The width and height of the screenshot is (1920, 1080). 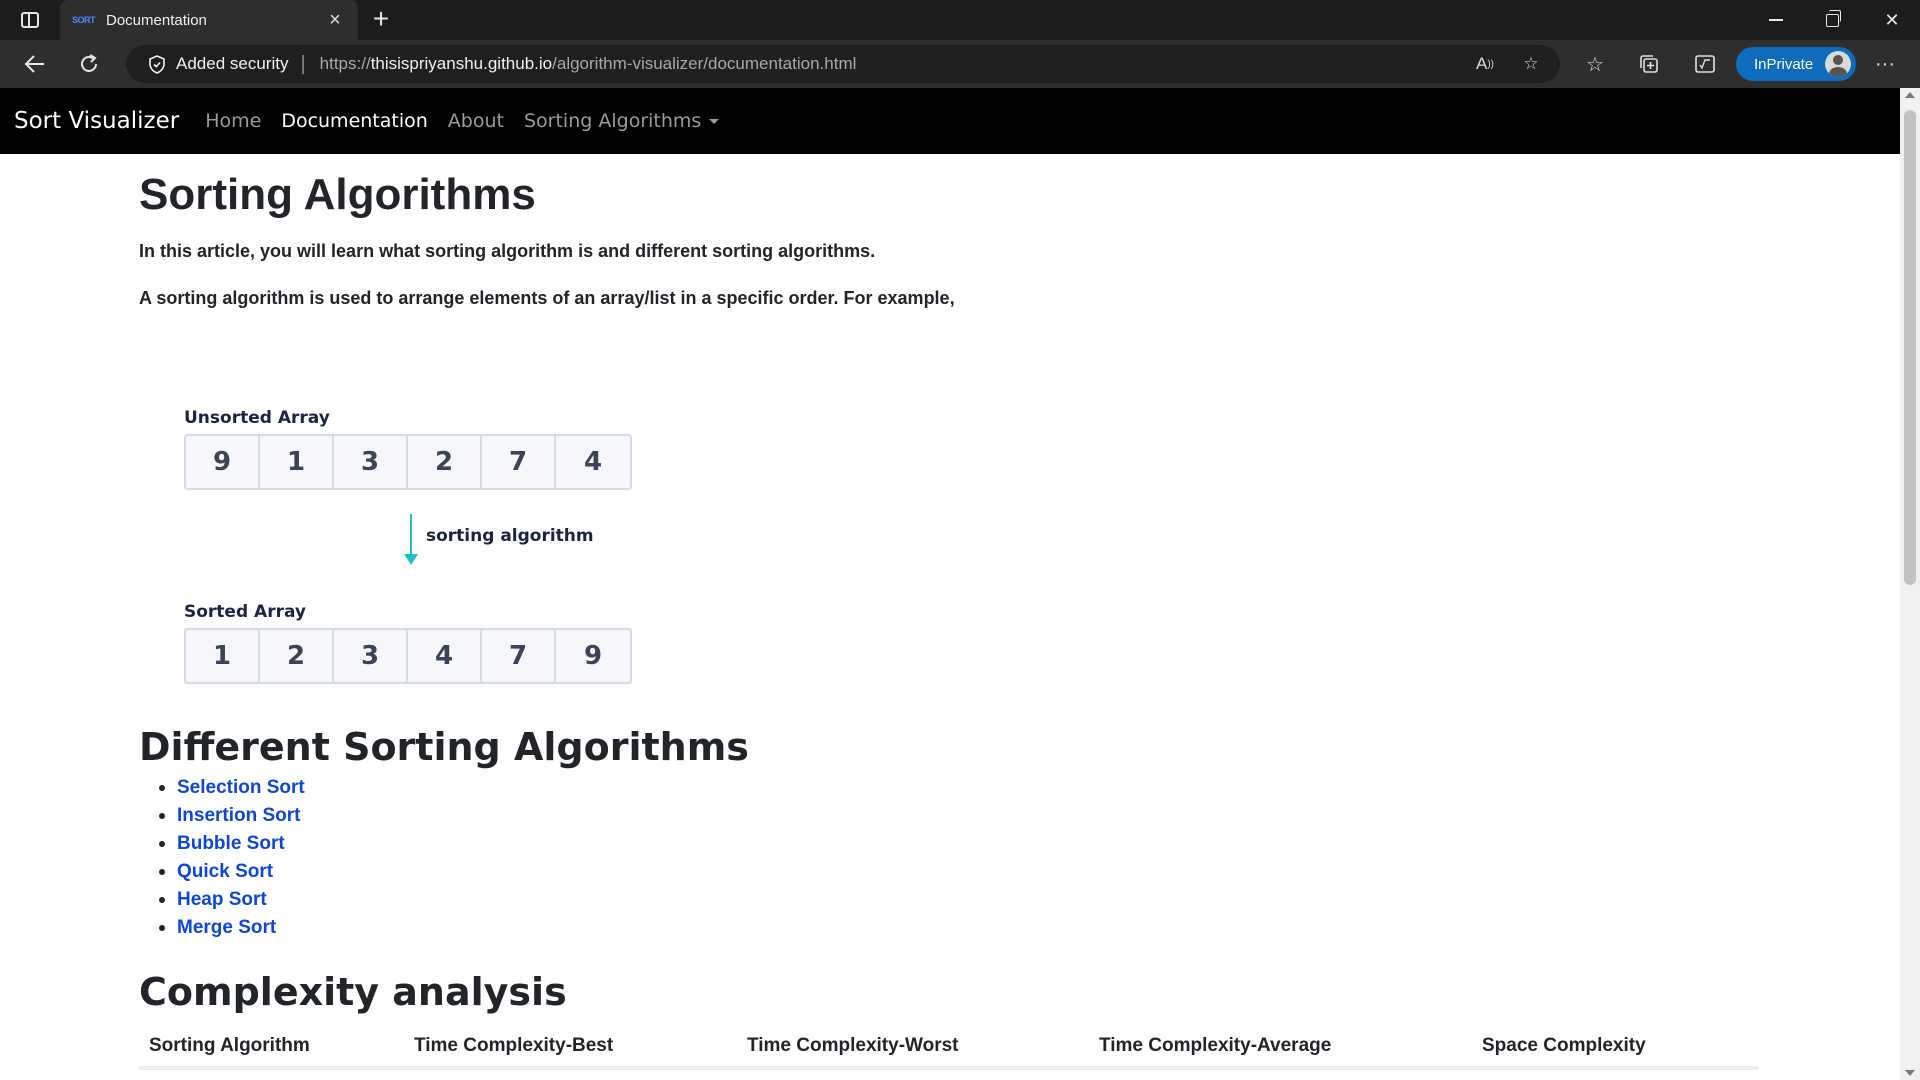 What do you see at coordinates (1705, 64) in the screenshot?
I see `math-solver-icon` at bounding box center [1705, 64].